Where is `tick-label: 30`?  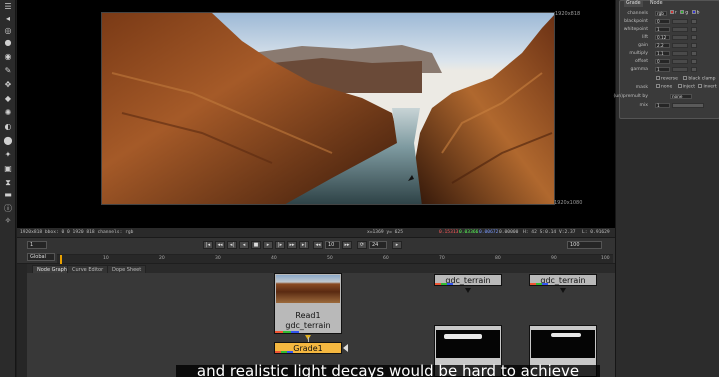 tick-label: 30 is located at coordinates (218, 258).